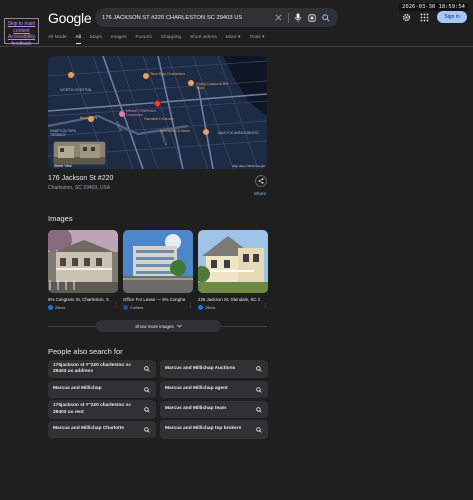 The image size is (473, 500). What do you see at coordinates (203, 39) in the screenshot?
I see `tab-short-videos: Short videos` at bounding box center [203, 39].